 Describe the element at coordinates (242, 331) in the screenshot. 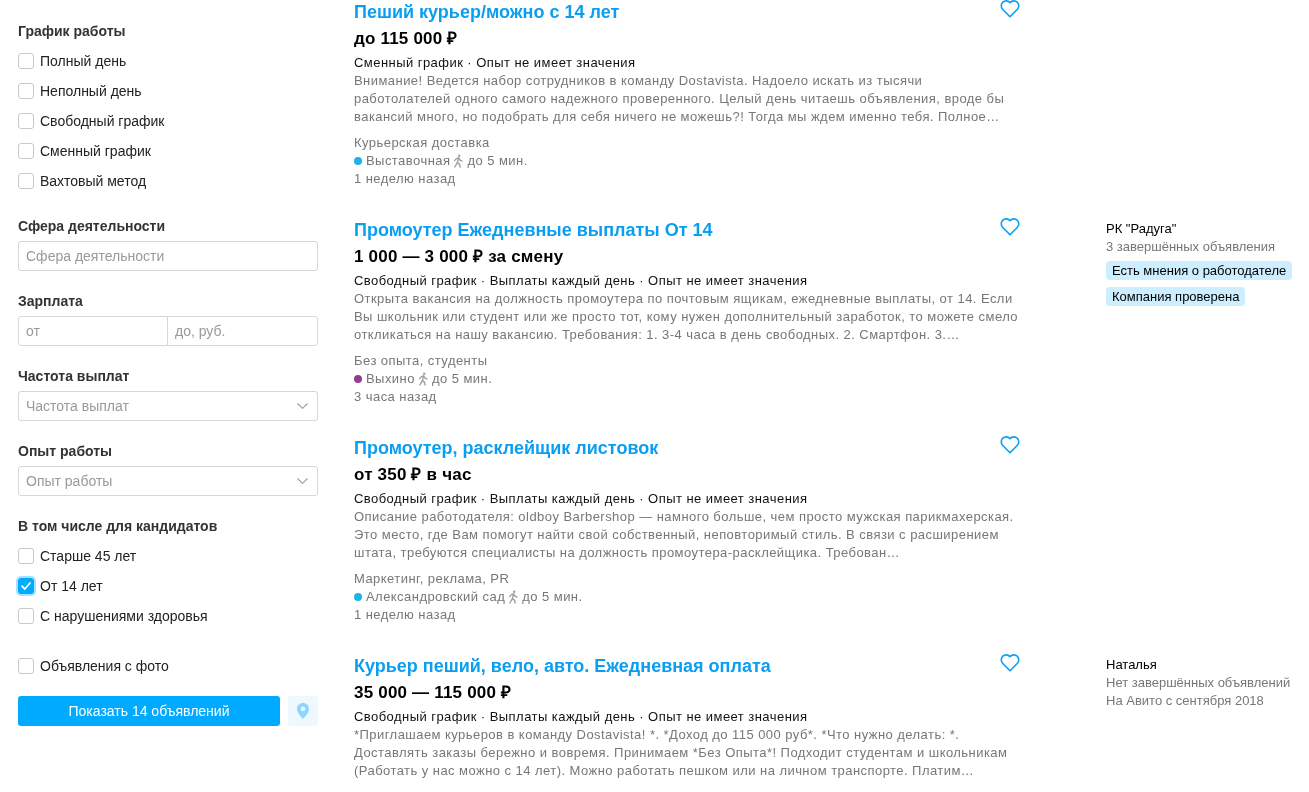

I see `input-field: до, руб.` at that location.